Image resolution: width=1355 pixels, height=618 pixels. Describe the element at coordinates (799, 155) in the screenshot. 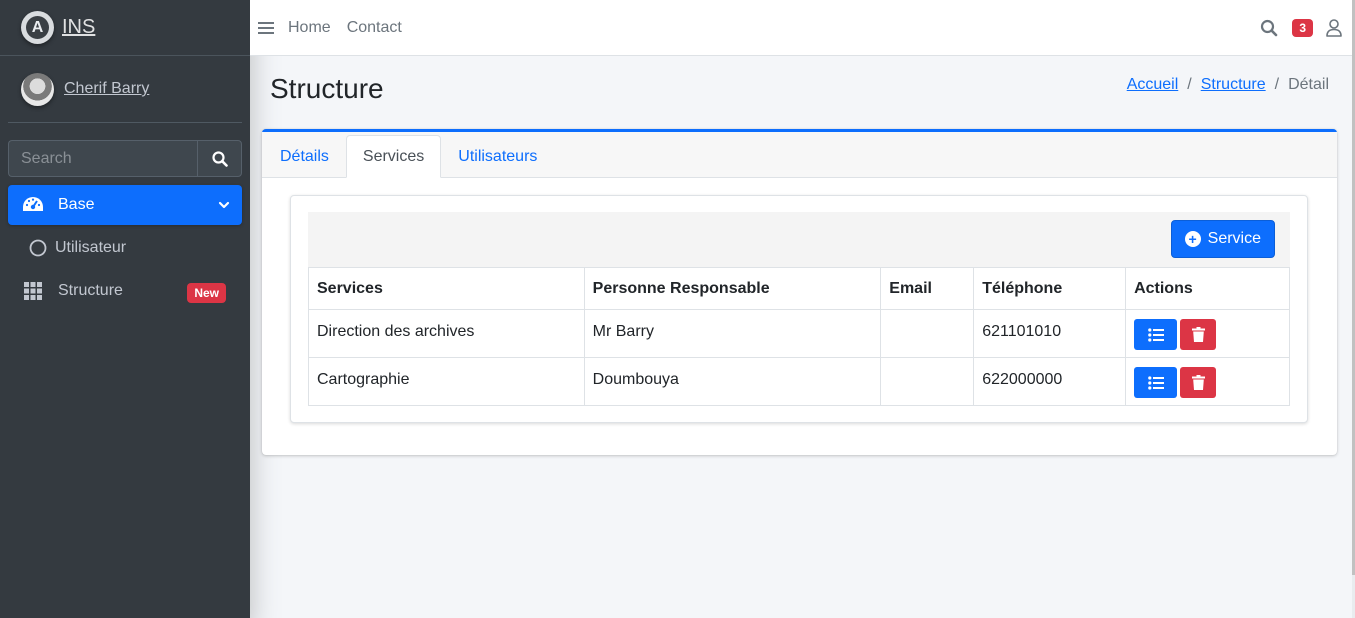

I see `tab-bar: Détails Services Utilisateurs` at that location.